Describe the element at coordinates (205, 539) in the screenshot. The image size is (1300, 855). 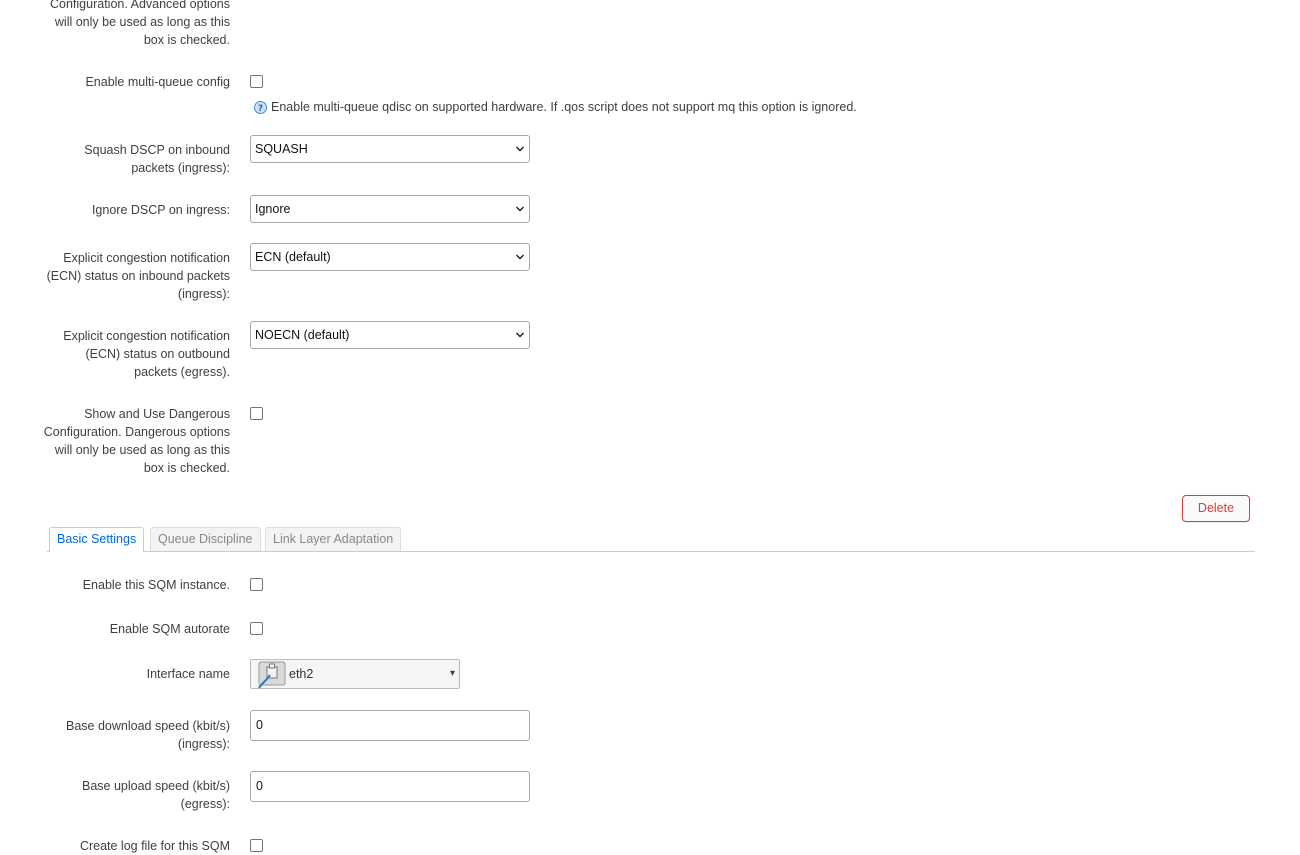
I see `tab-queue-discipline: Queue Discipline` at that location.